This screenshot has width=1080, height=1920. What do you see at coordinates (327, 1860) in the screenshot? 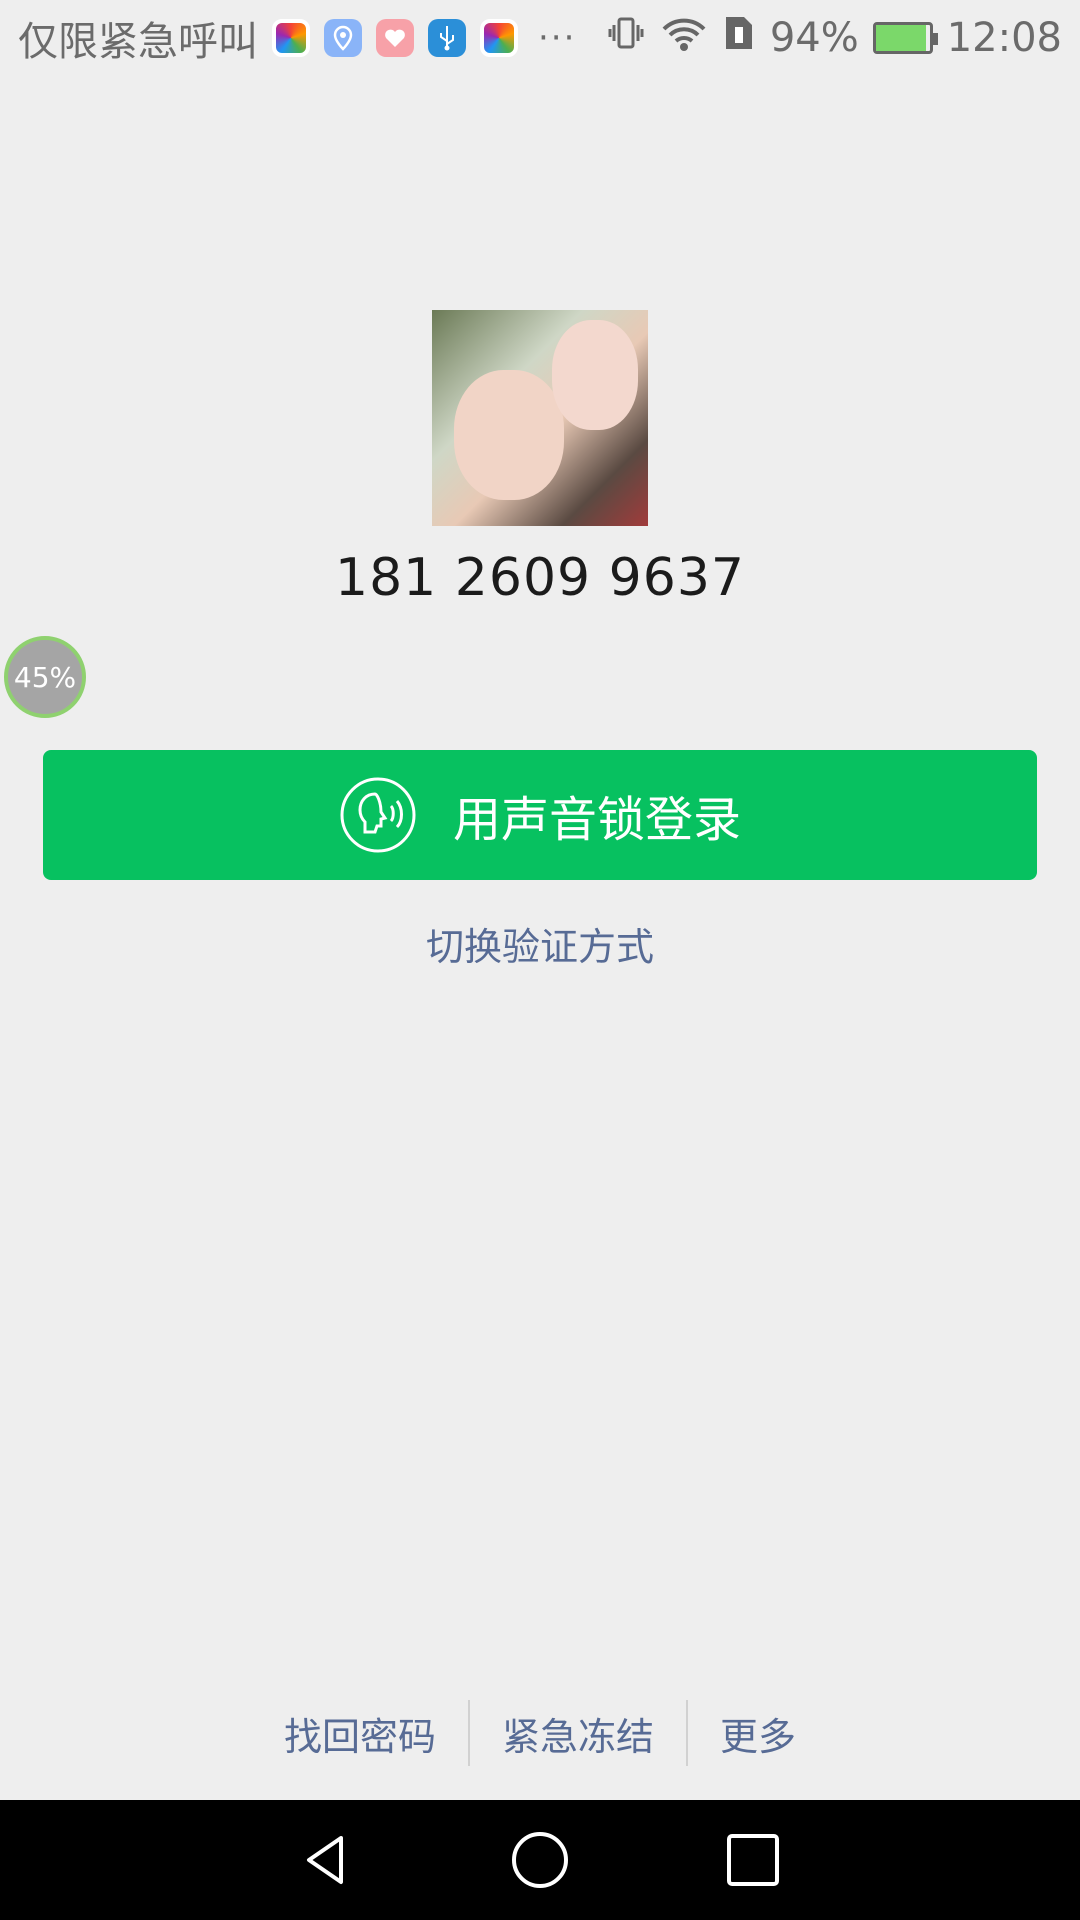
I see `back-icon` at bounding box center [327, 1860].